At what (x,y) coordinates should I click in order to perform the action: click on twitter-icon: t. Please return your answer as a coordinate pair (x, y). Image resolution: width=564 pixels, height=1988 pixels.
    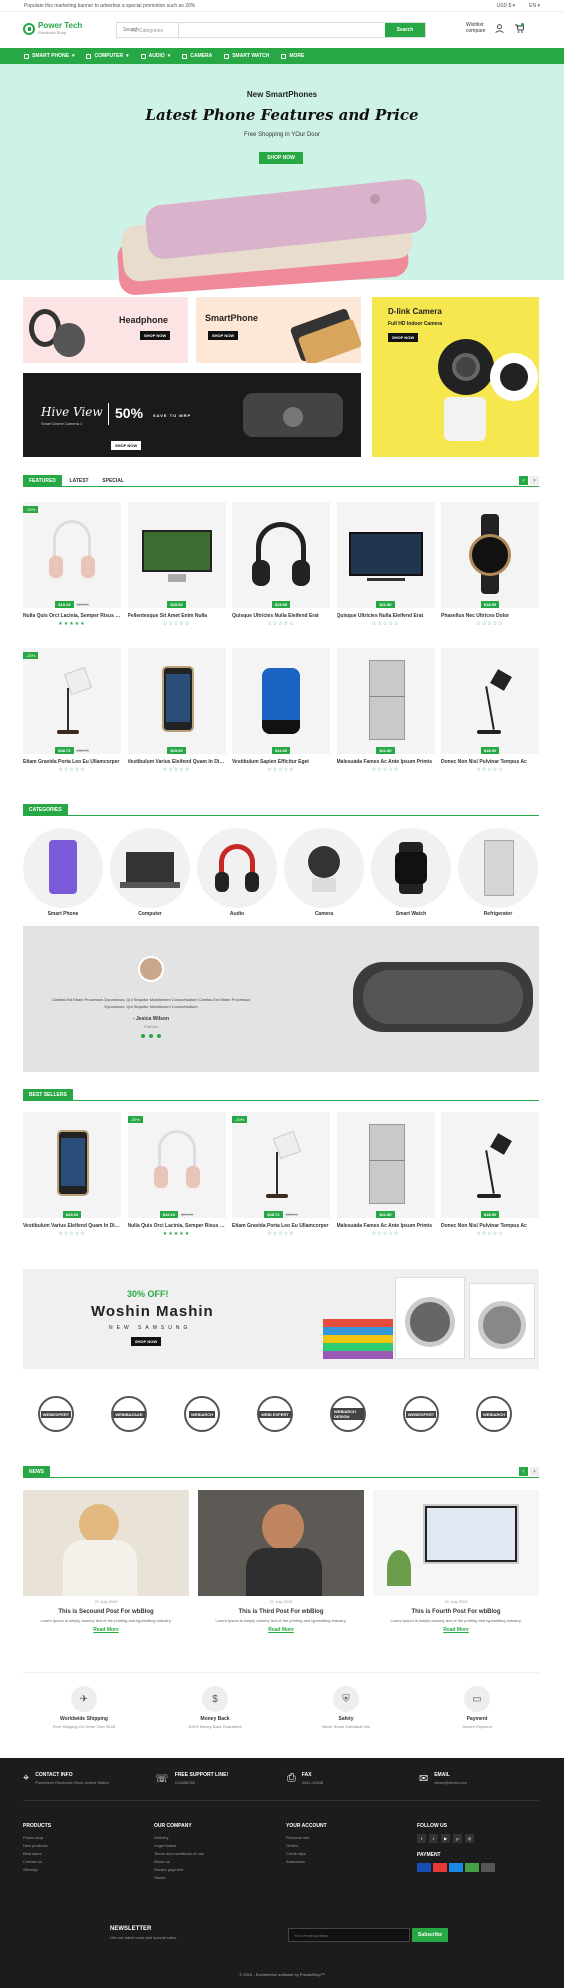
    Looking at the image, I should click on (433, 1838).